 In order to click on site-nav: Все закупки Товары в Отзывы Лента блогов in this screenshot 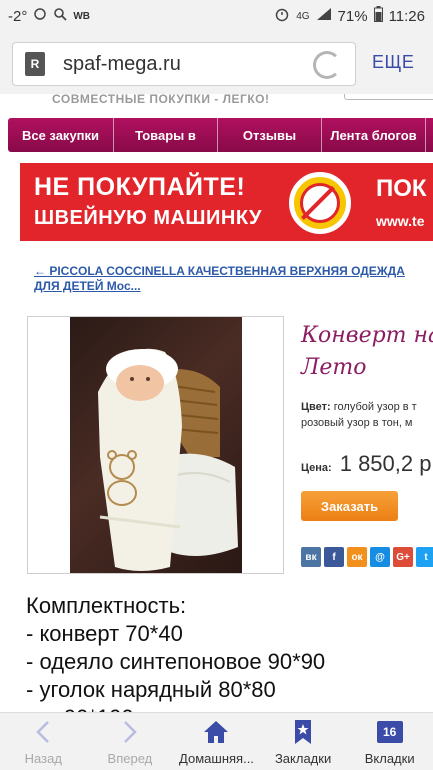, I will do `click(220, 135)`.